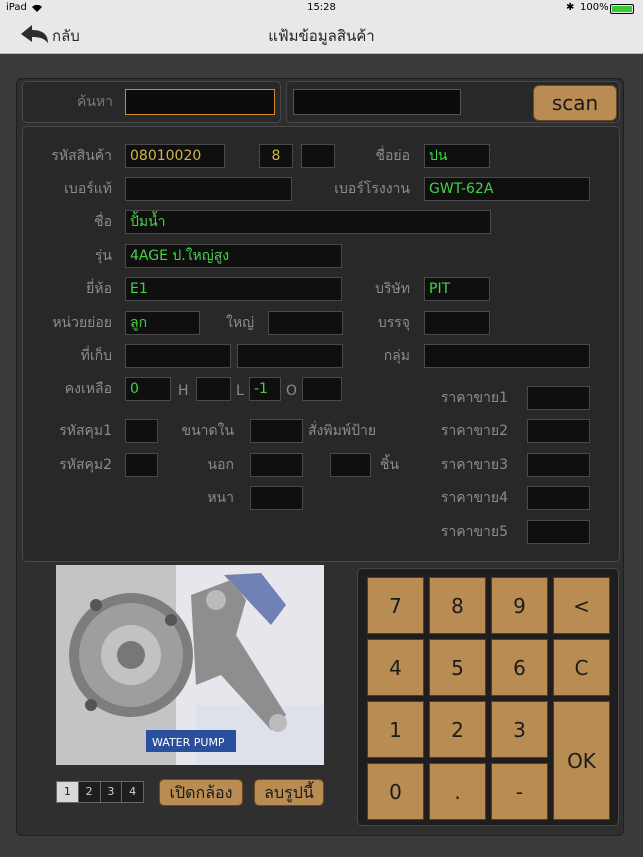 The height and width of the screenshot is (857, 643). I want to click on control-code-1-label: รหัสคุม1, so click(85, 431).